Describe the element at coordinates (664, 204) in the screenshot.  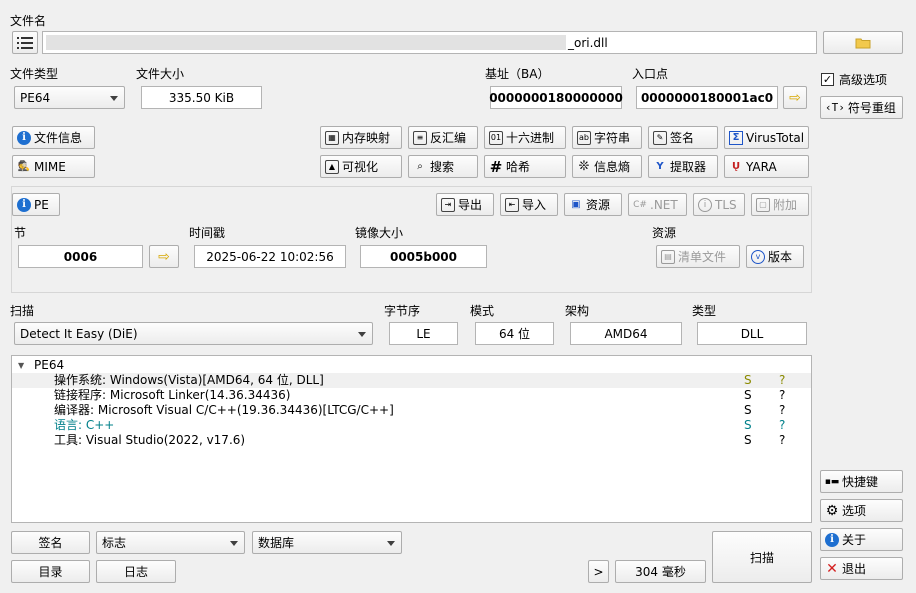
I see `net-label: .NET` at that location.